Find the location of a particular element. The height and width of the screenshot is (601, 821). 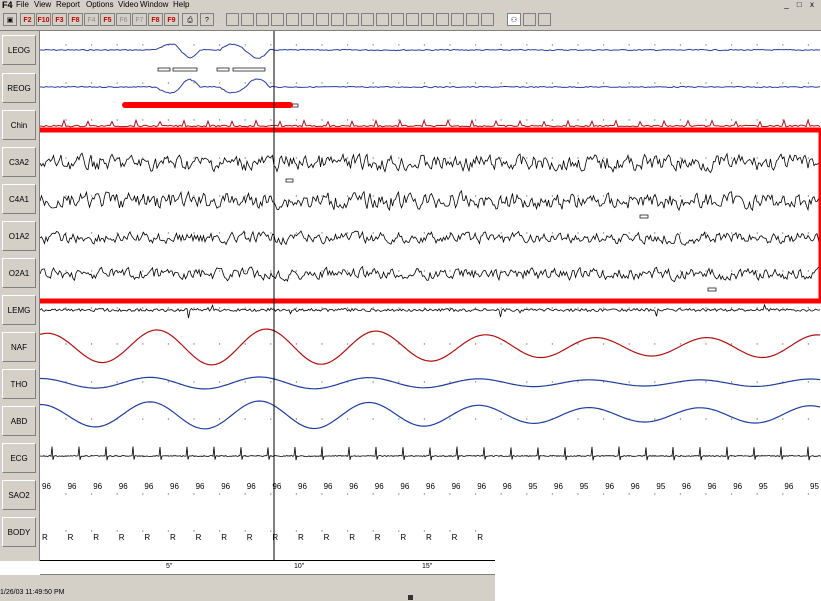

f5-button: F5 is located at coordinates (107, 19).